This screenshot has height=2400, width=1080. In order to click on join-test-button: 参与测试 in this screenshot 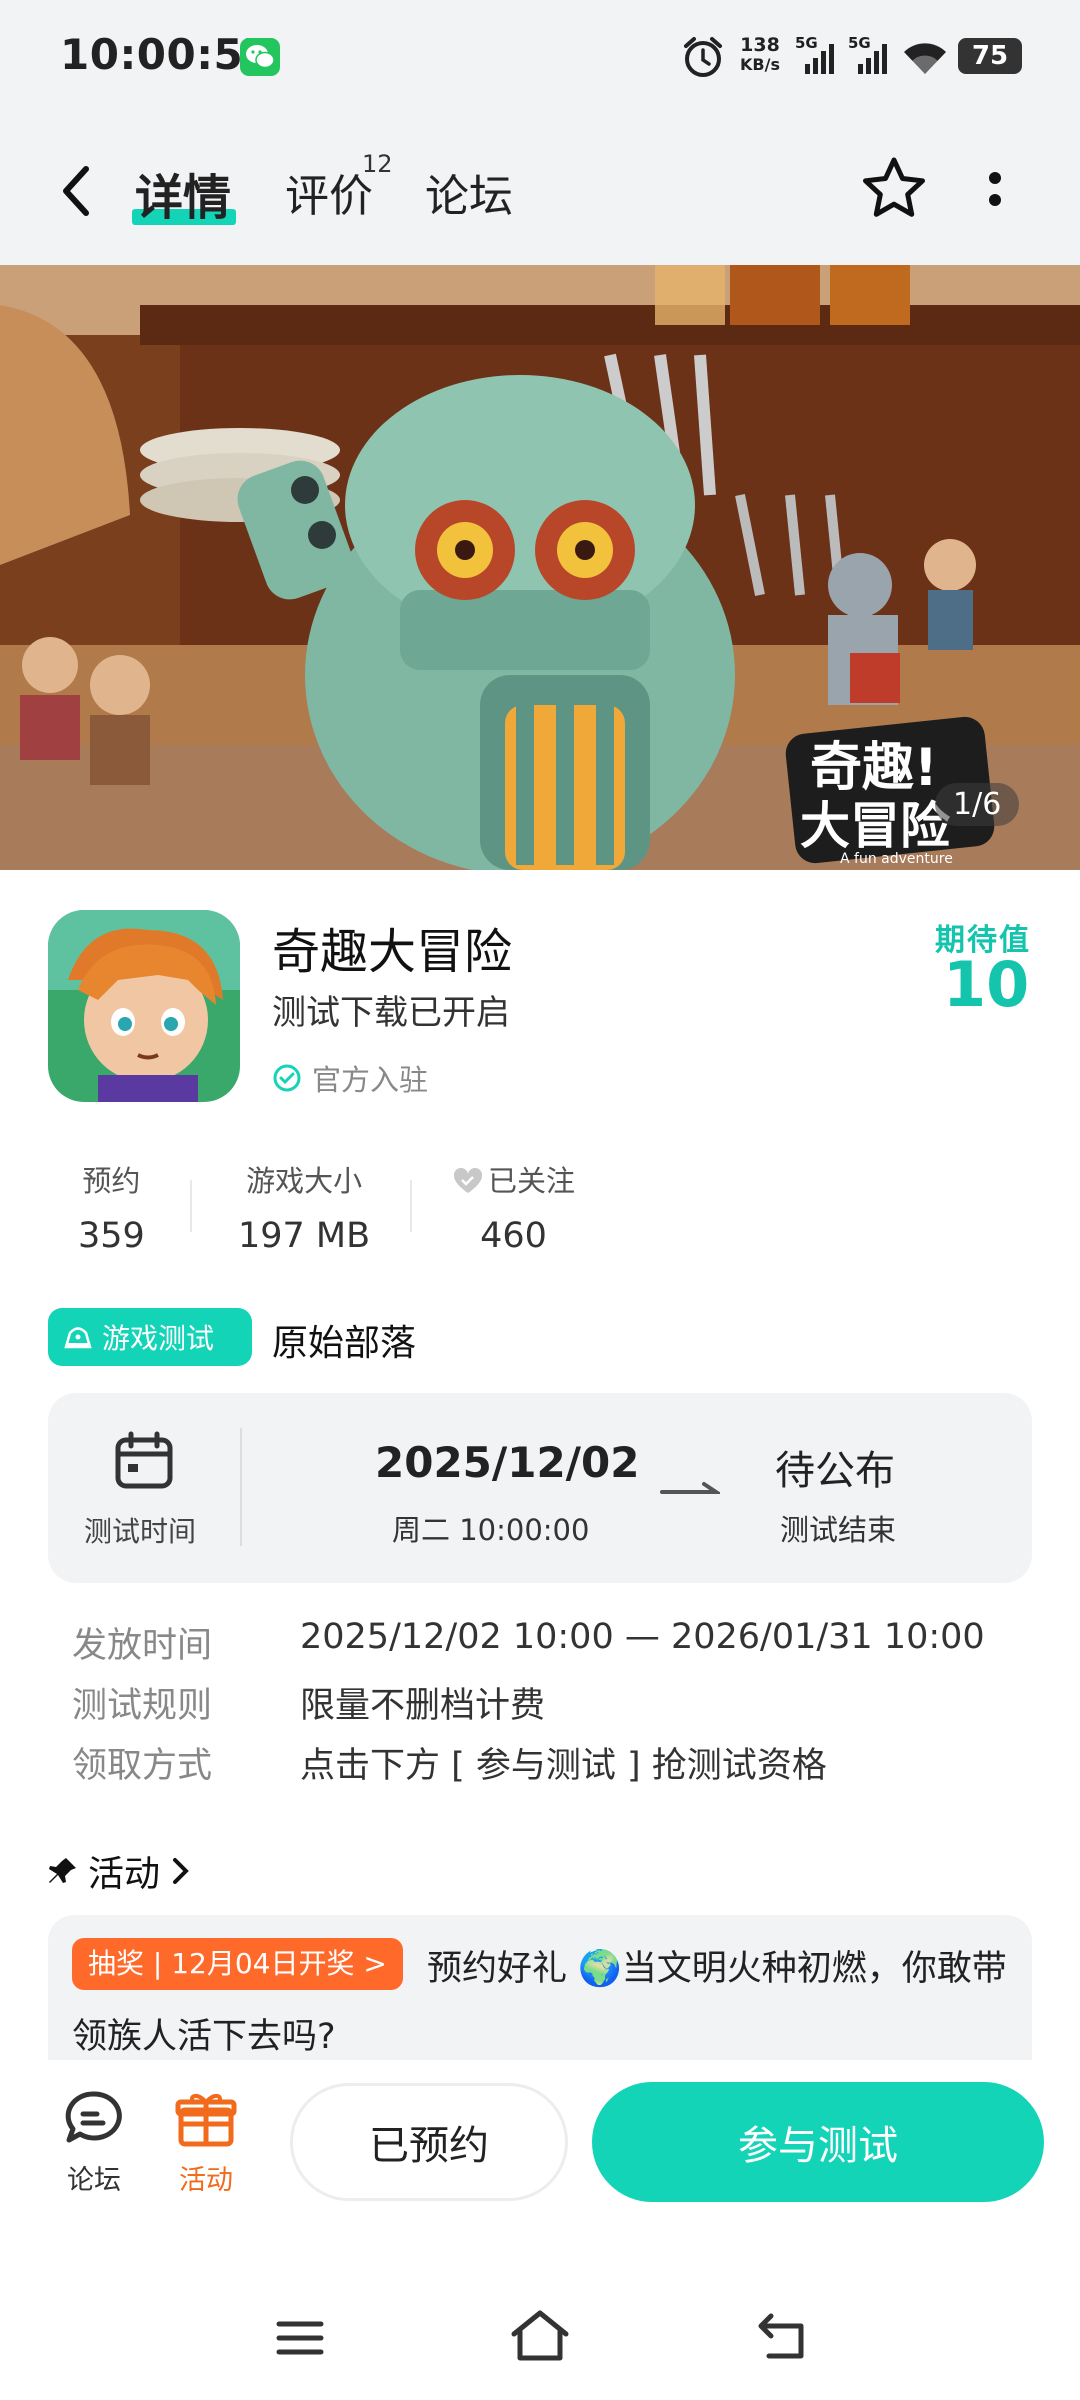, I will do `click(818, 2142)`.